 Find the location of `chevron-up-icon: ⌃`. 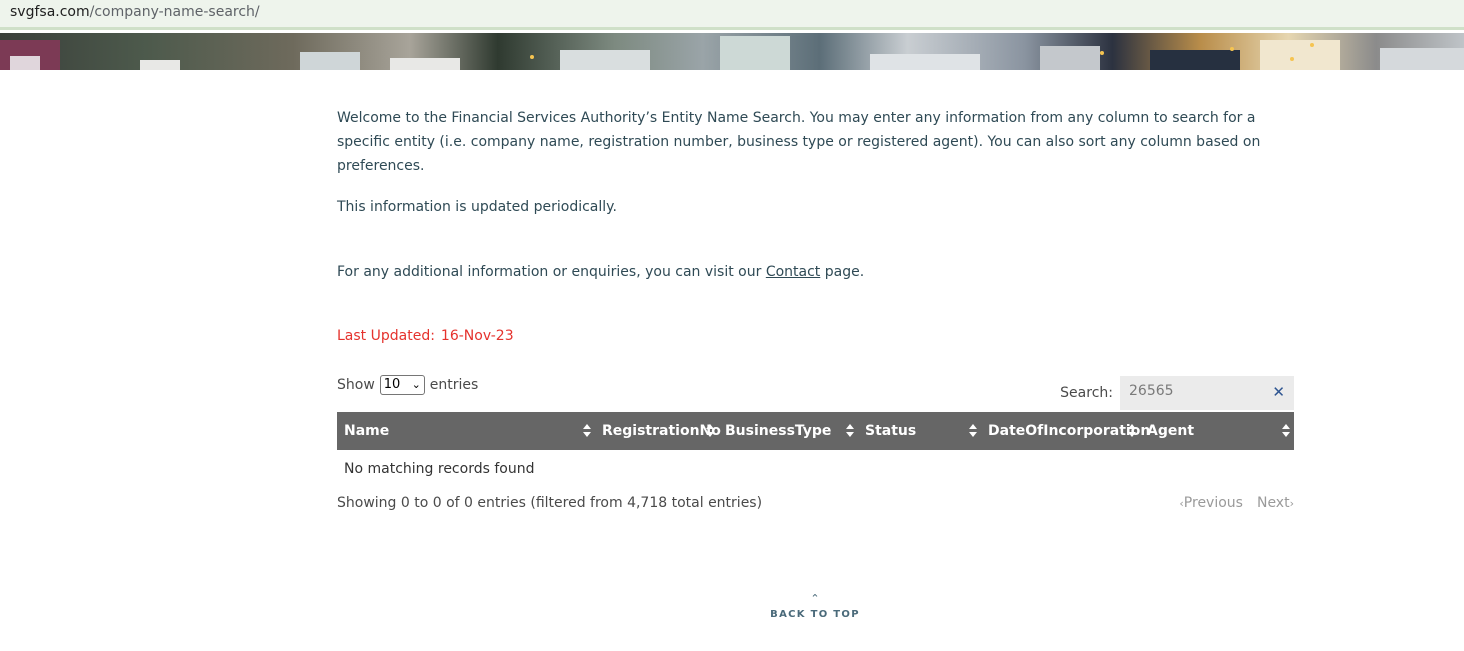

chevron-up-icon: ⌃ is located at coordinates (815, 598).